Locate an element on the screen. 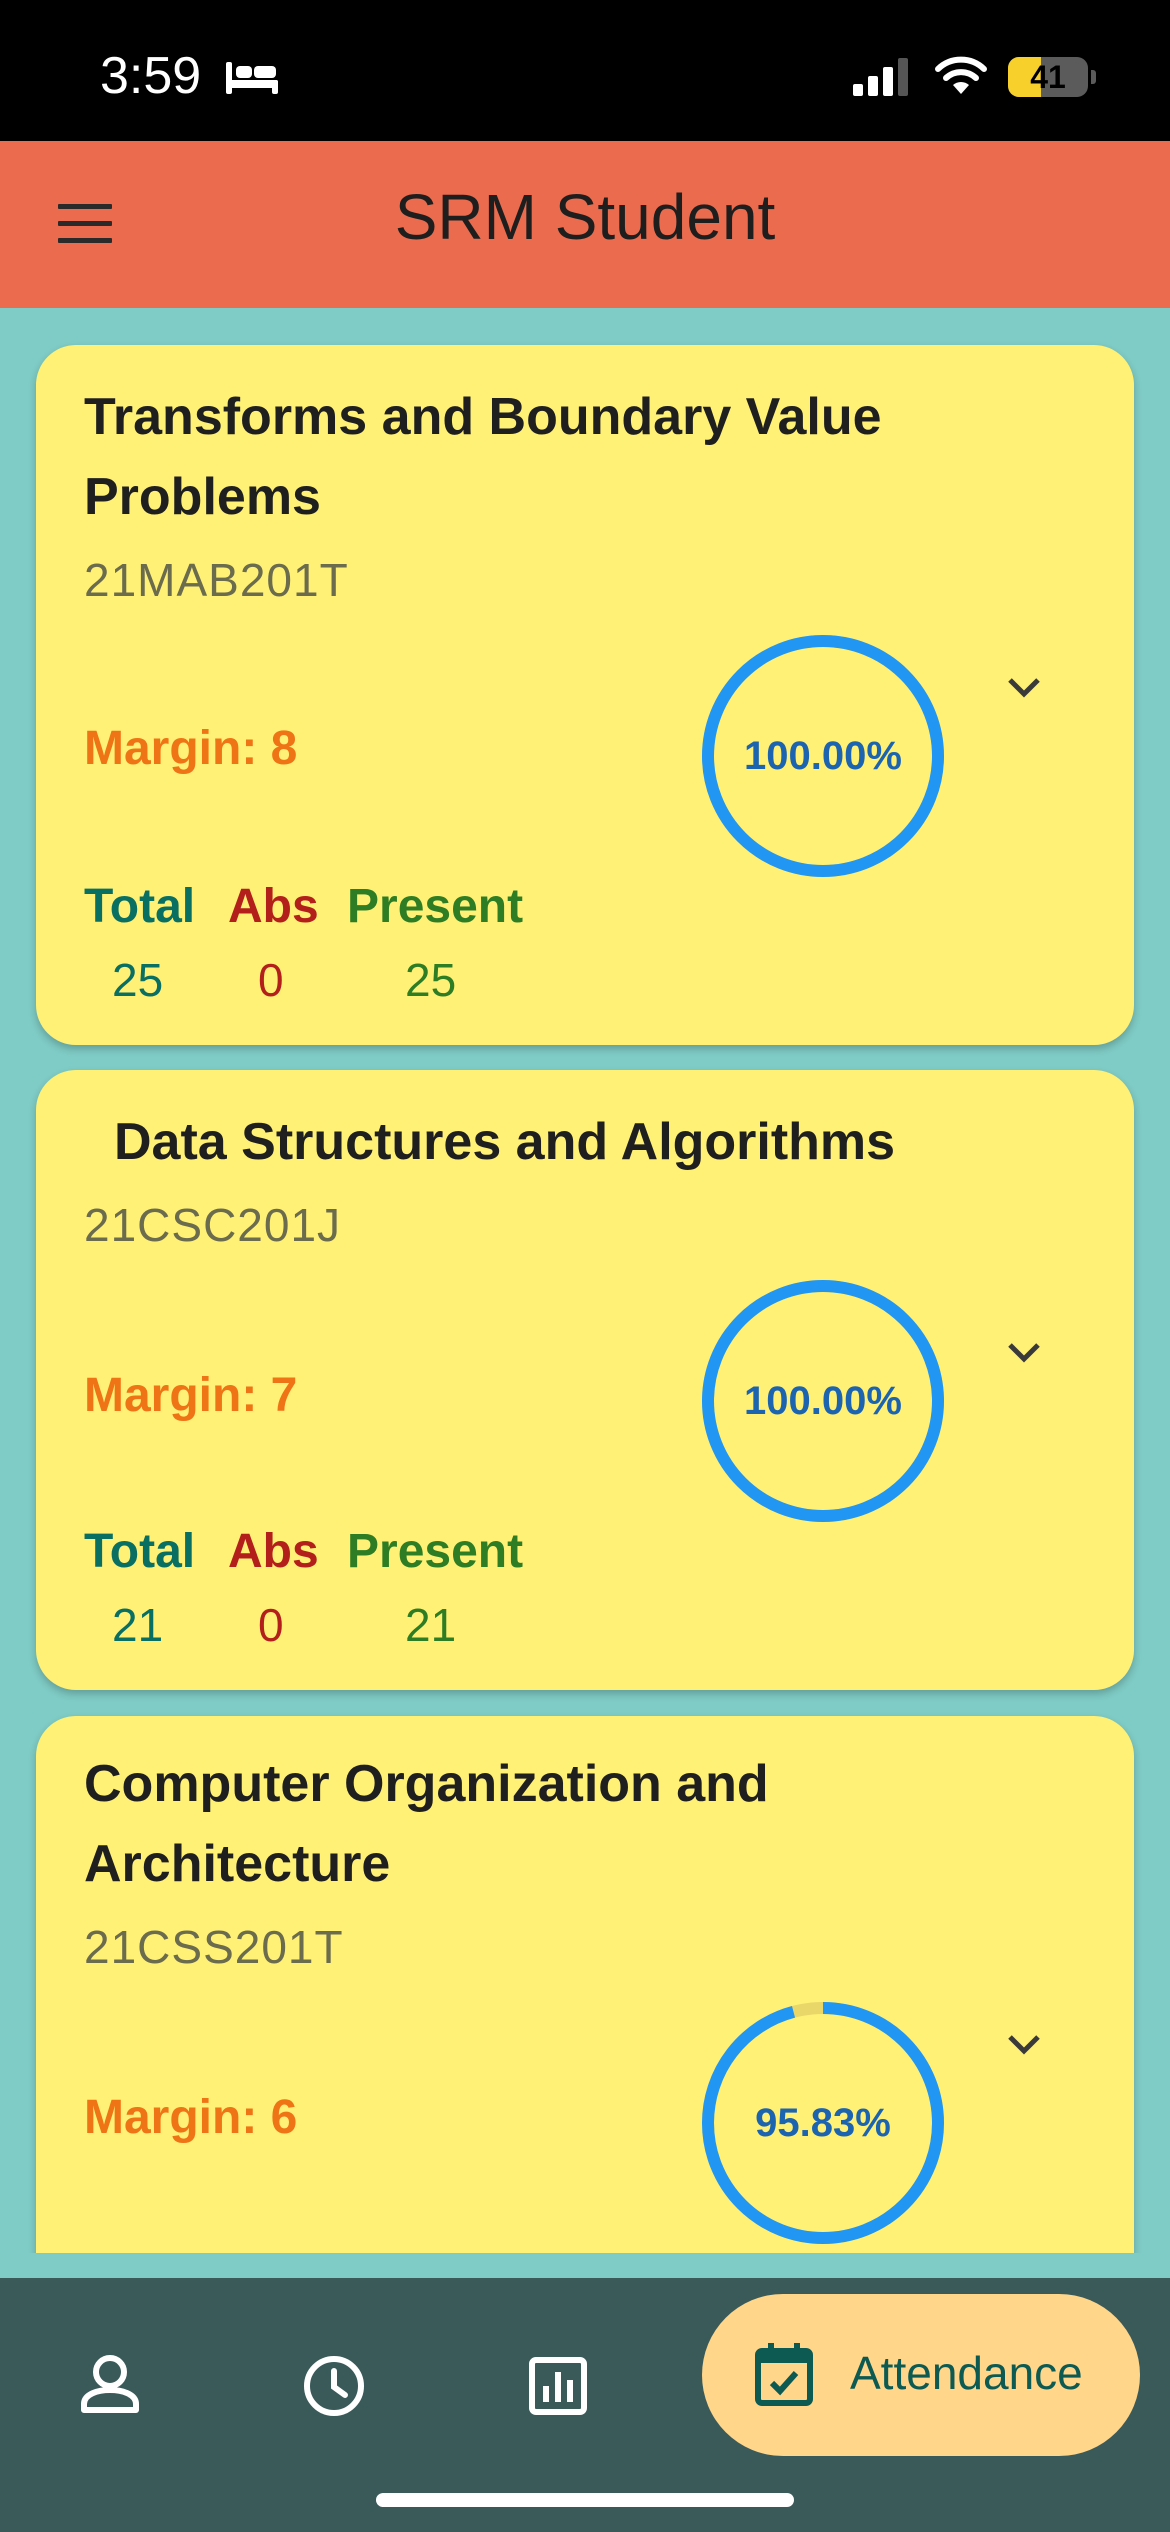 This screenshot has width=1170, height=2532. percentage-label: 95.83% is located at coordinates (823, 2123).